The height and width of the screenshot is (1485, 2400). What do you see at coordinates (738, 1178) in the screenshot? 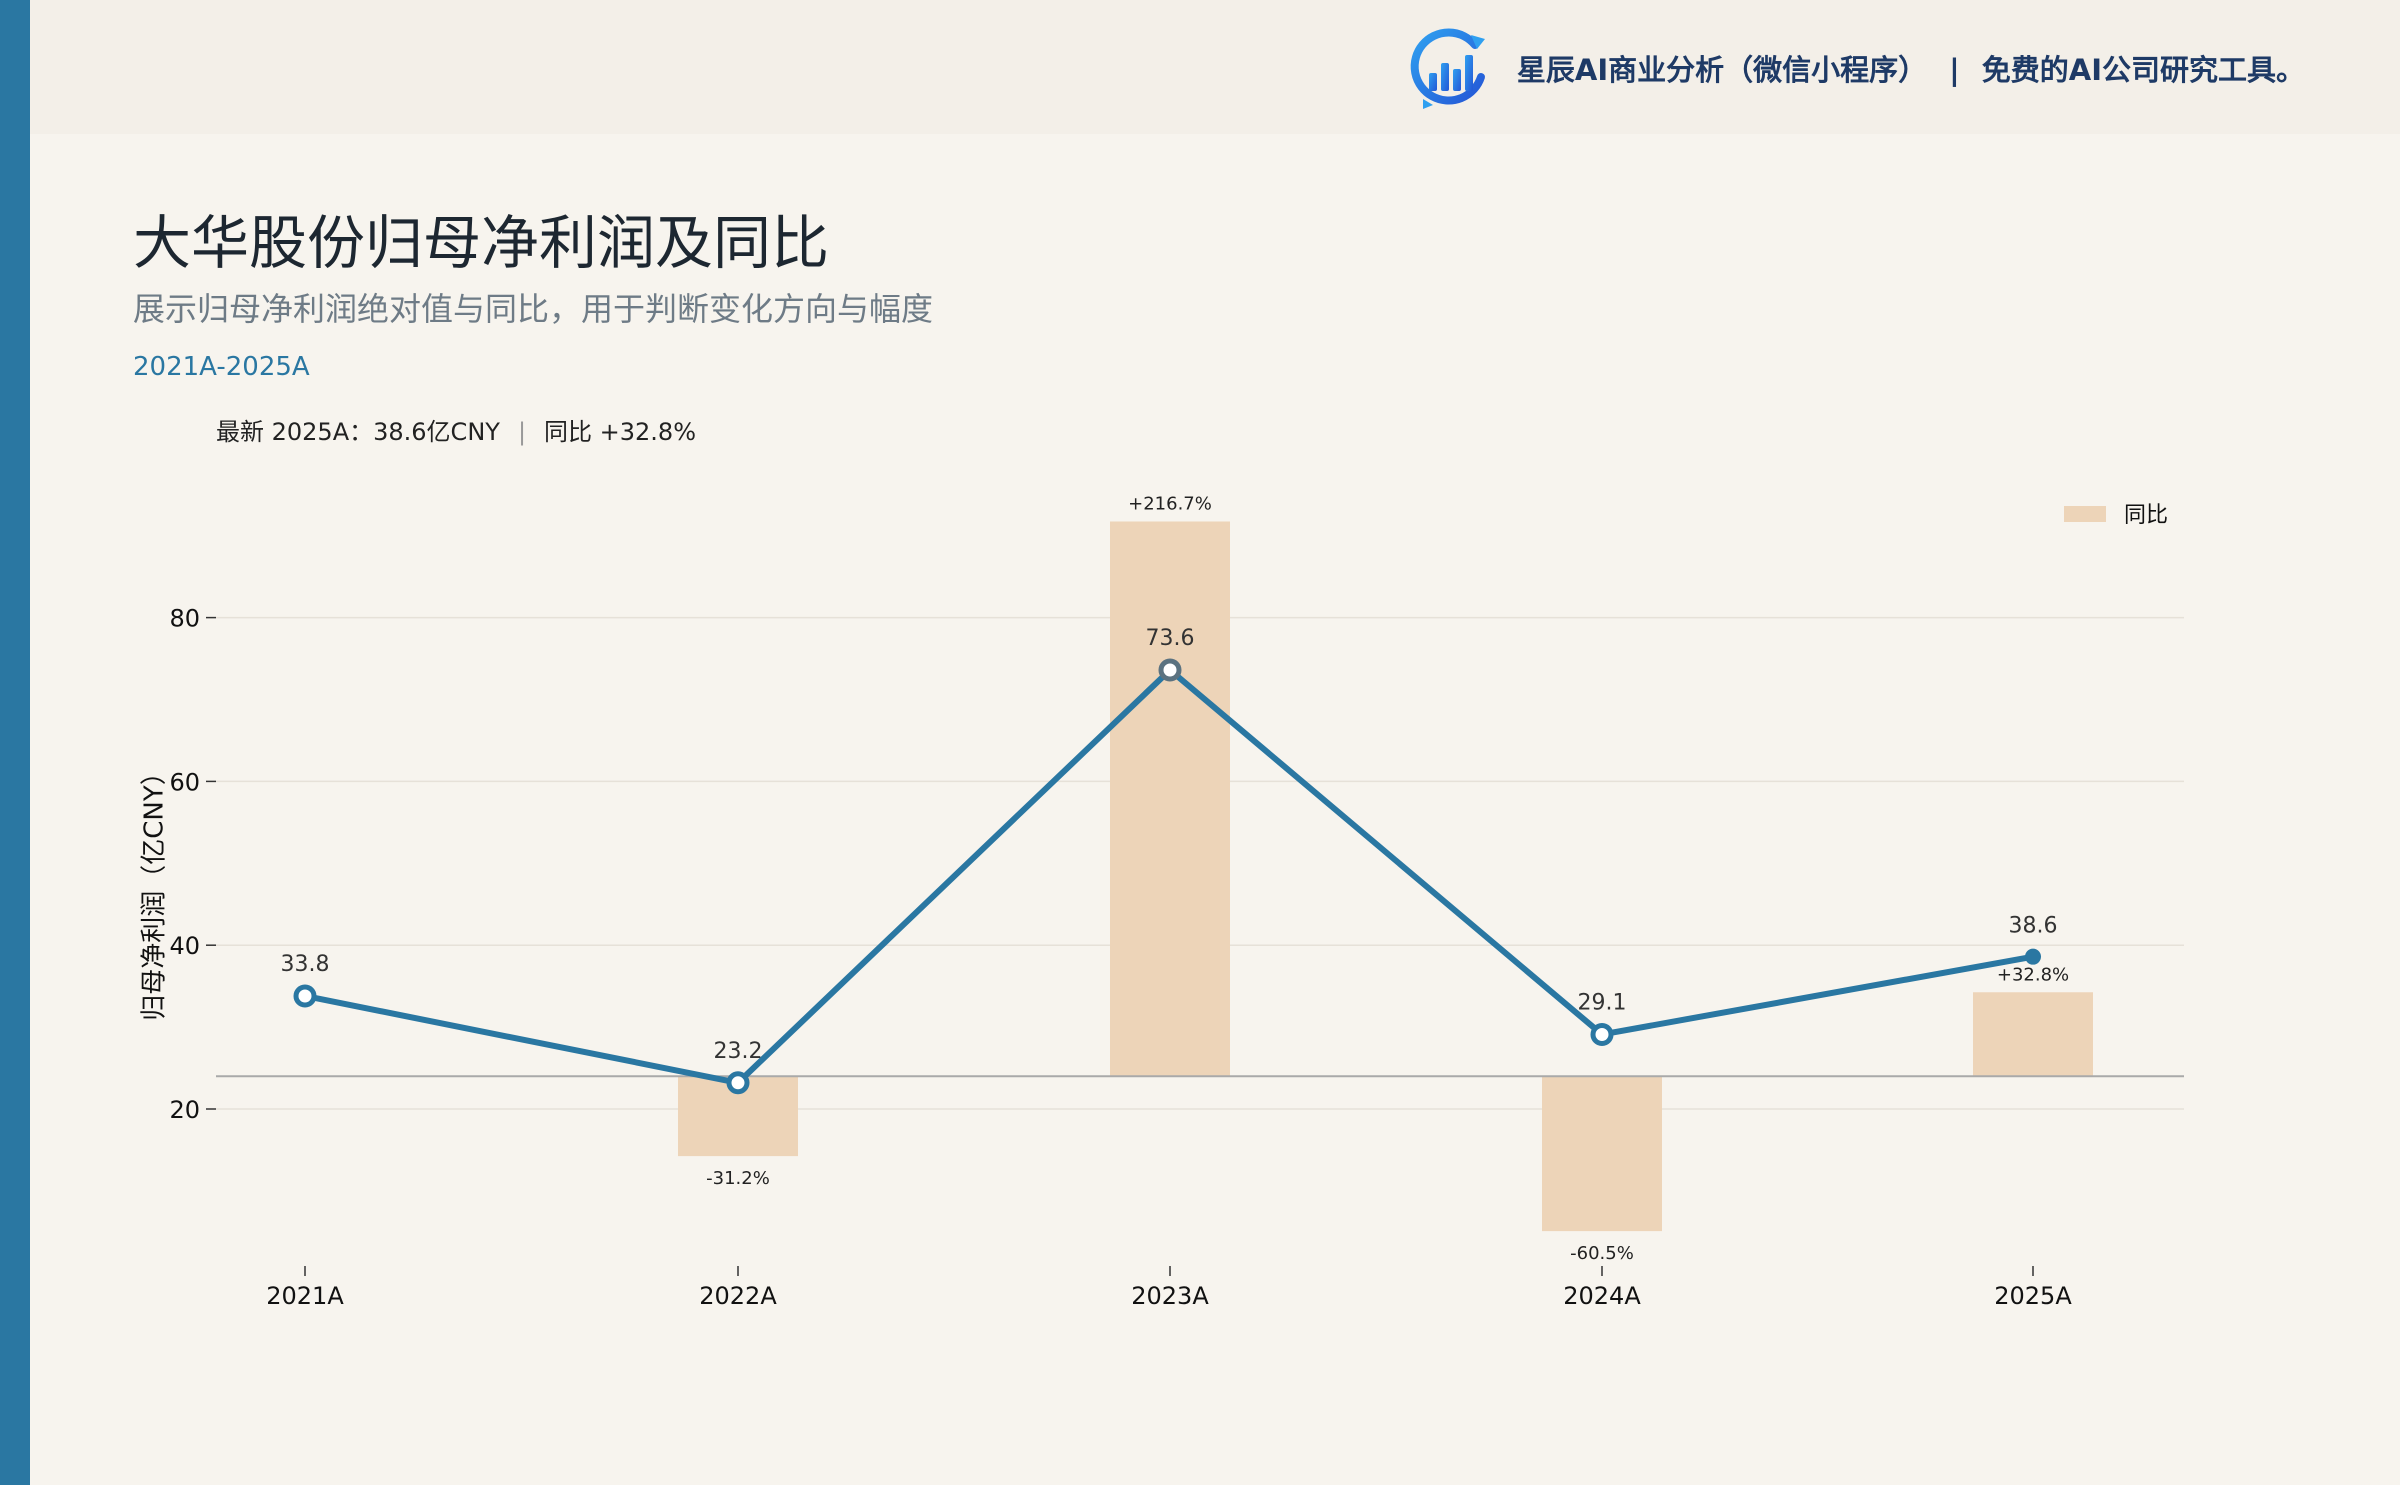
I see `yoy-label: -31.2%` at bounding box center [738, 1178].